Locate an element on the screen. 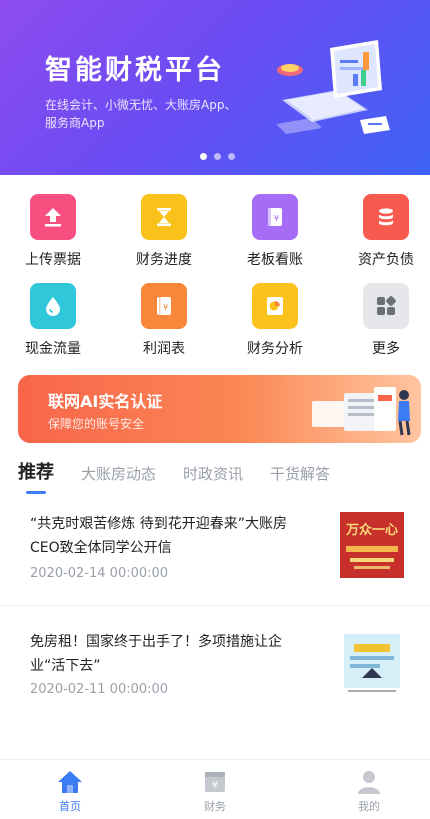  nav-label: 财务 is located at coordinates (215, 806).